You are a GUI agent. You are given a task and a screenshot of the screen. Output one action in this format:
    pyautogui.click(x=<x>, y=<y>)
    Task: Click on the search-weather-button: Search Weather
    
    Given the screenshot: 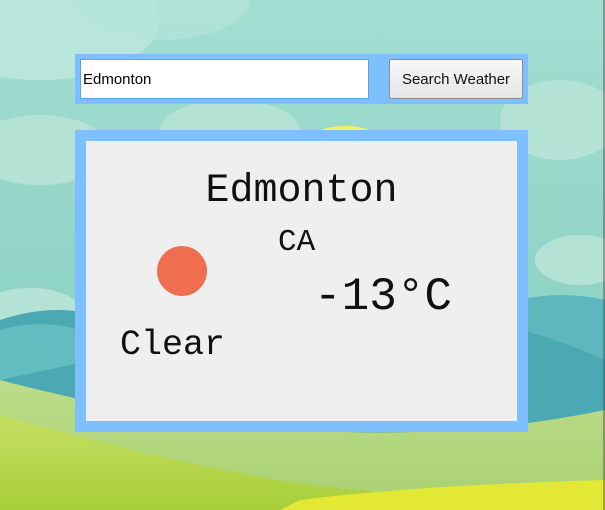 What is the action you would take?
    pyautogui.click(x=456, y=79)
    